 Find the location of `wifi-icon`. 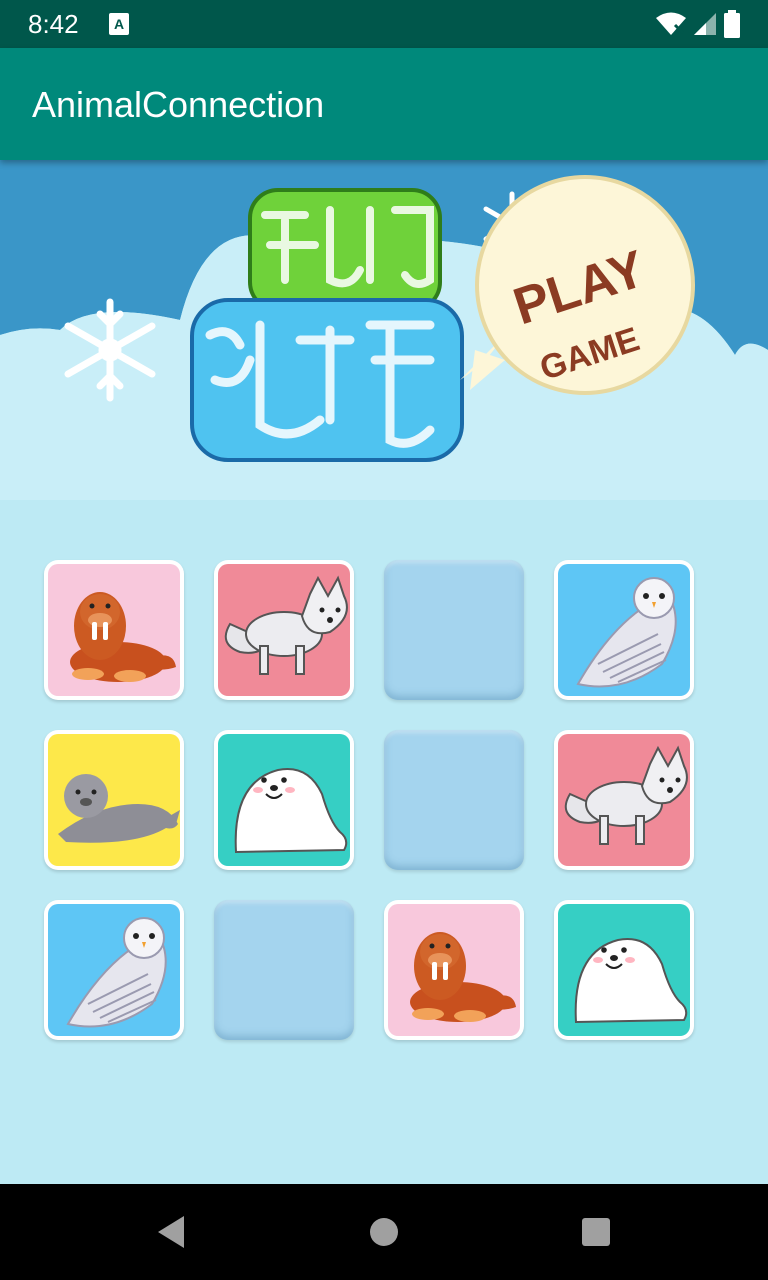

wifi-icon is located at coordinates (671, 23).